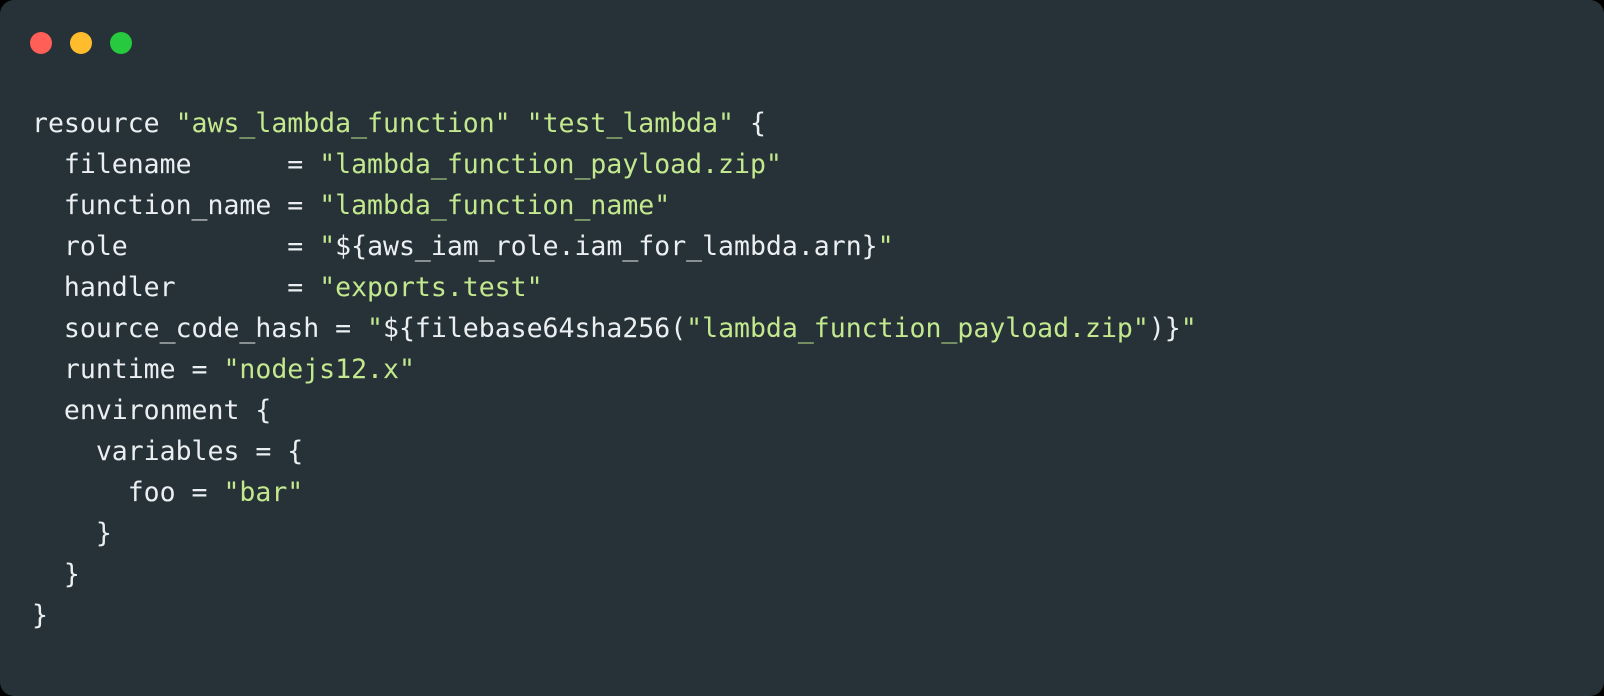  What do you see at coordinates (818, 492) in the screenshot?
I see `code-line: foo = "bar"` at bounding box center [818, 492].